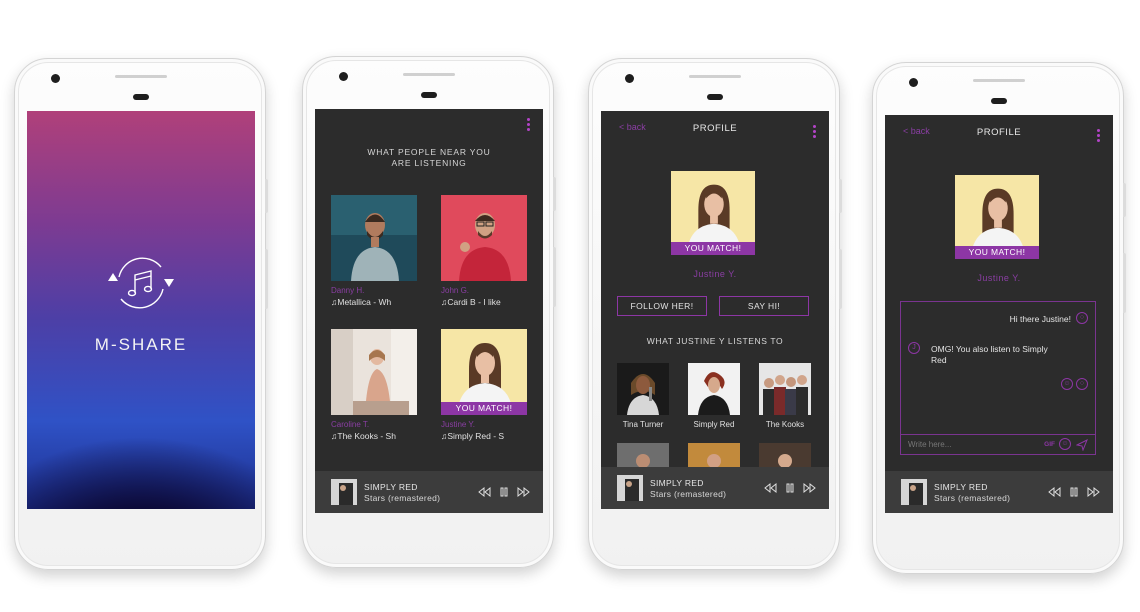  What do you see at coordinates (348, 290) in the screenshot?
I see `person-name: Danny H.` at bounding box center [348, 290].